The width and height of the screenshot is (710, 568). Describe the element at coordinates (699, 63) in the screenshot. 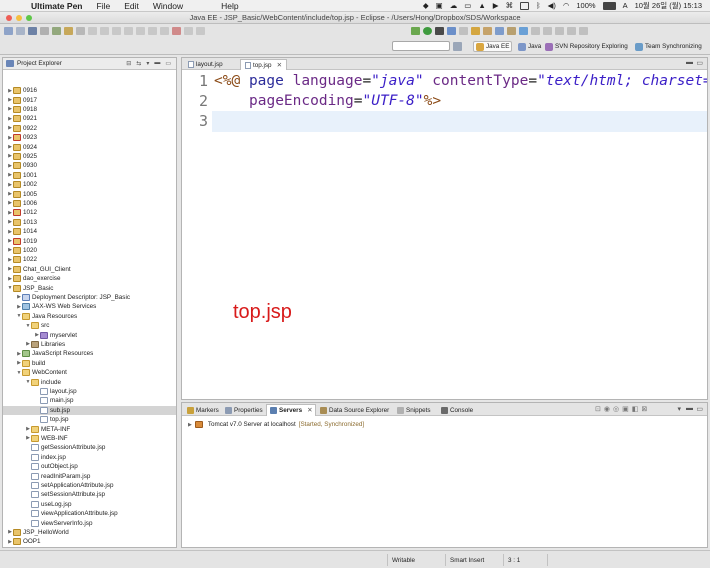

I see `maximize-editor-icon: ▭` at that location.